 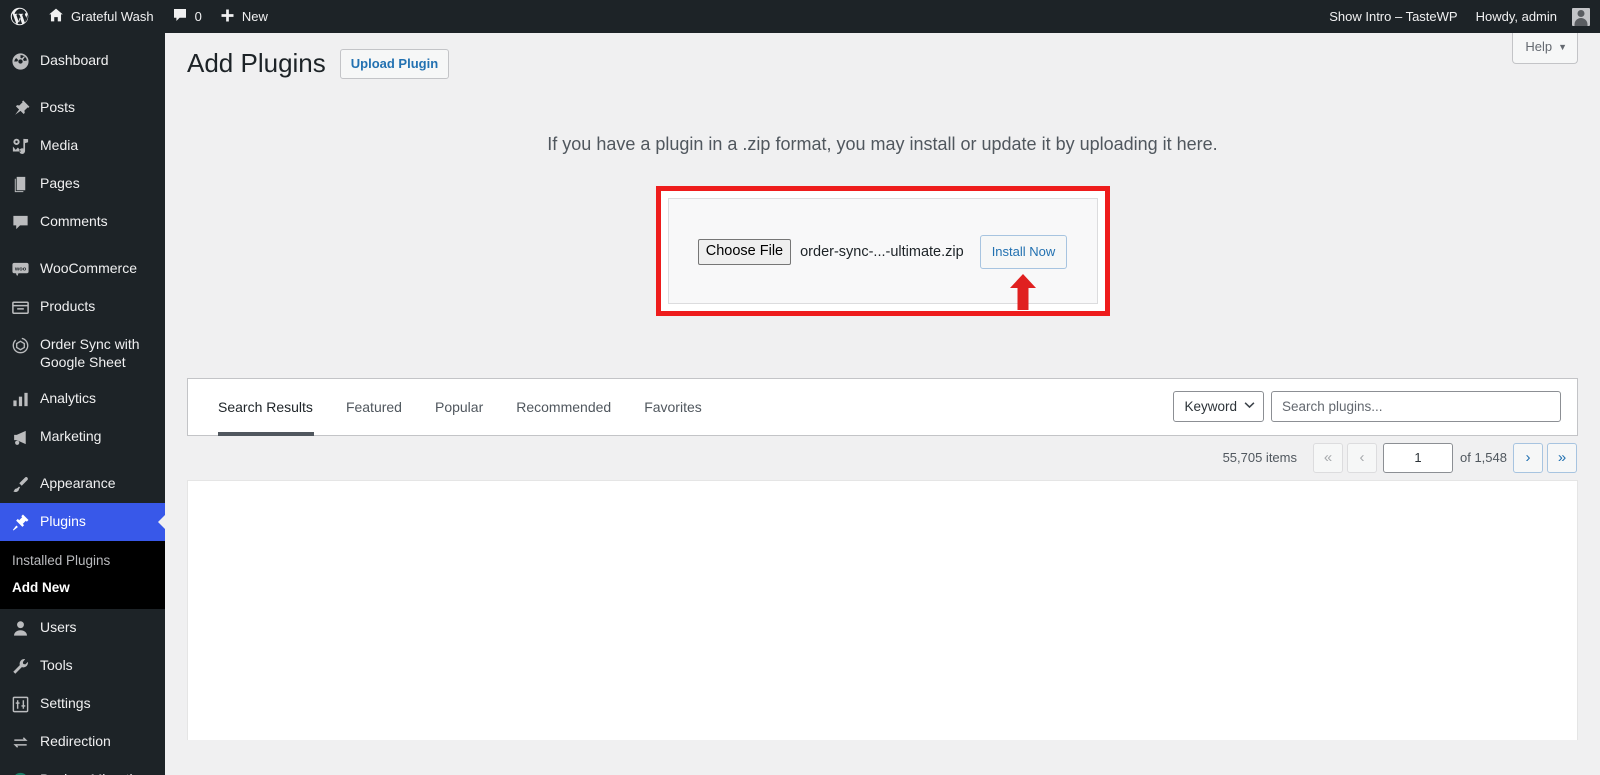 I want to click on current-page-input, so click(x=1418, y=457).